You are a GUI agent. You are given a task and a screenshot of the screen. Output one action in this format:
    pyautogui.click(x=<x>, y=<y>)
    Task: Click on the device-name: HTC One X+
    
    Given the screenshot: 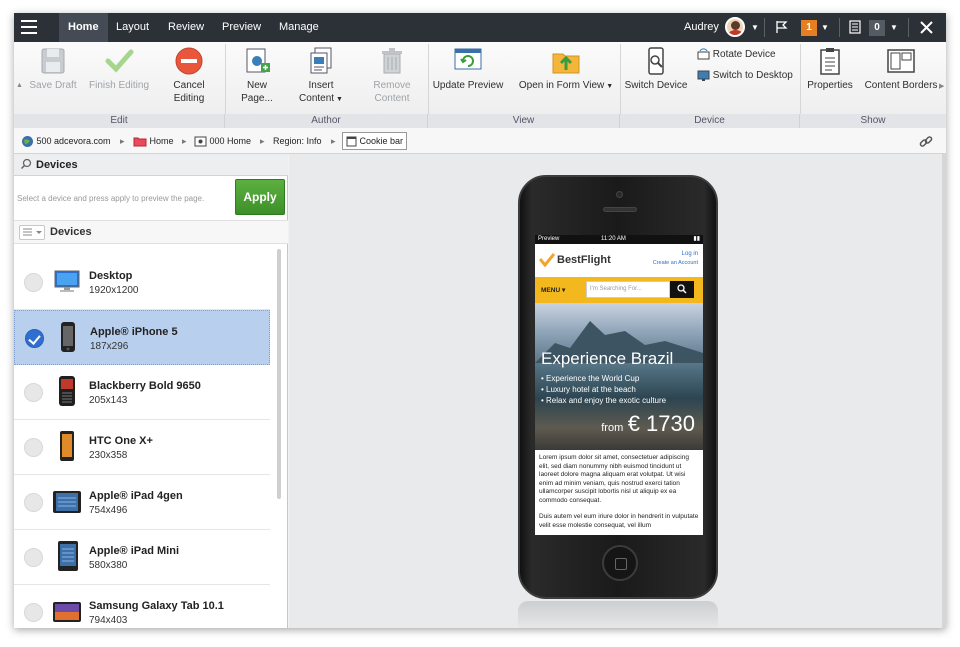 What is the action you would take?
    pyautogui.click(x=121, y=441)
    